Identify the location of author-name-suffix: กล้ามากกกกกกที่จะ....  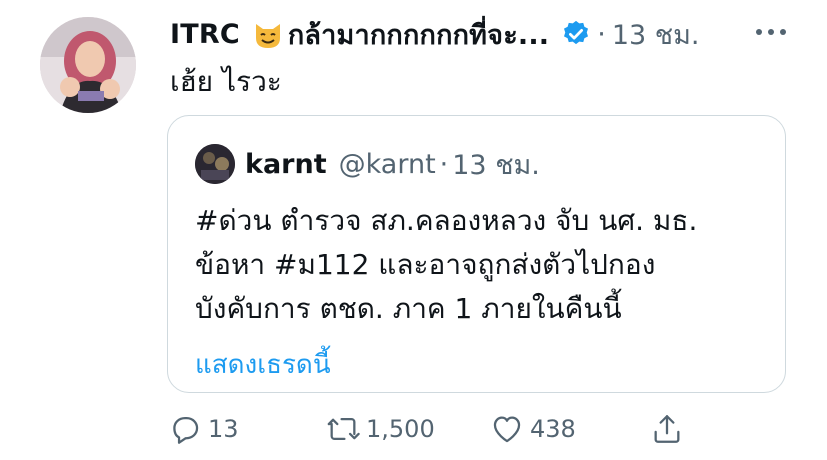
(418, 34).